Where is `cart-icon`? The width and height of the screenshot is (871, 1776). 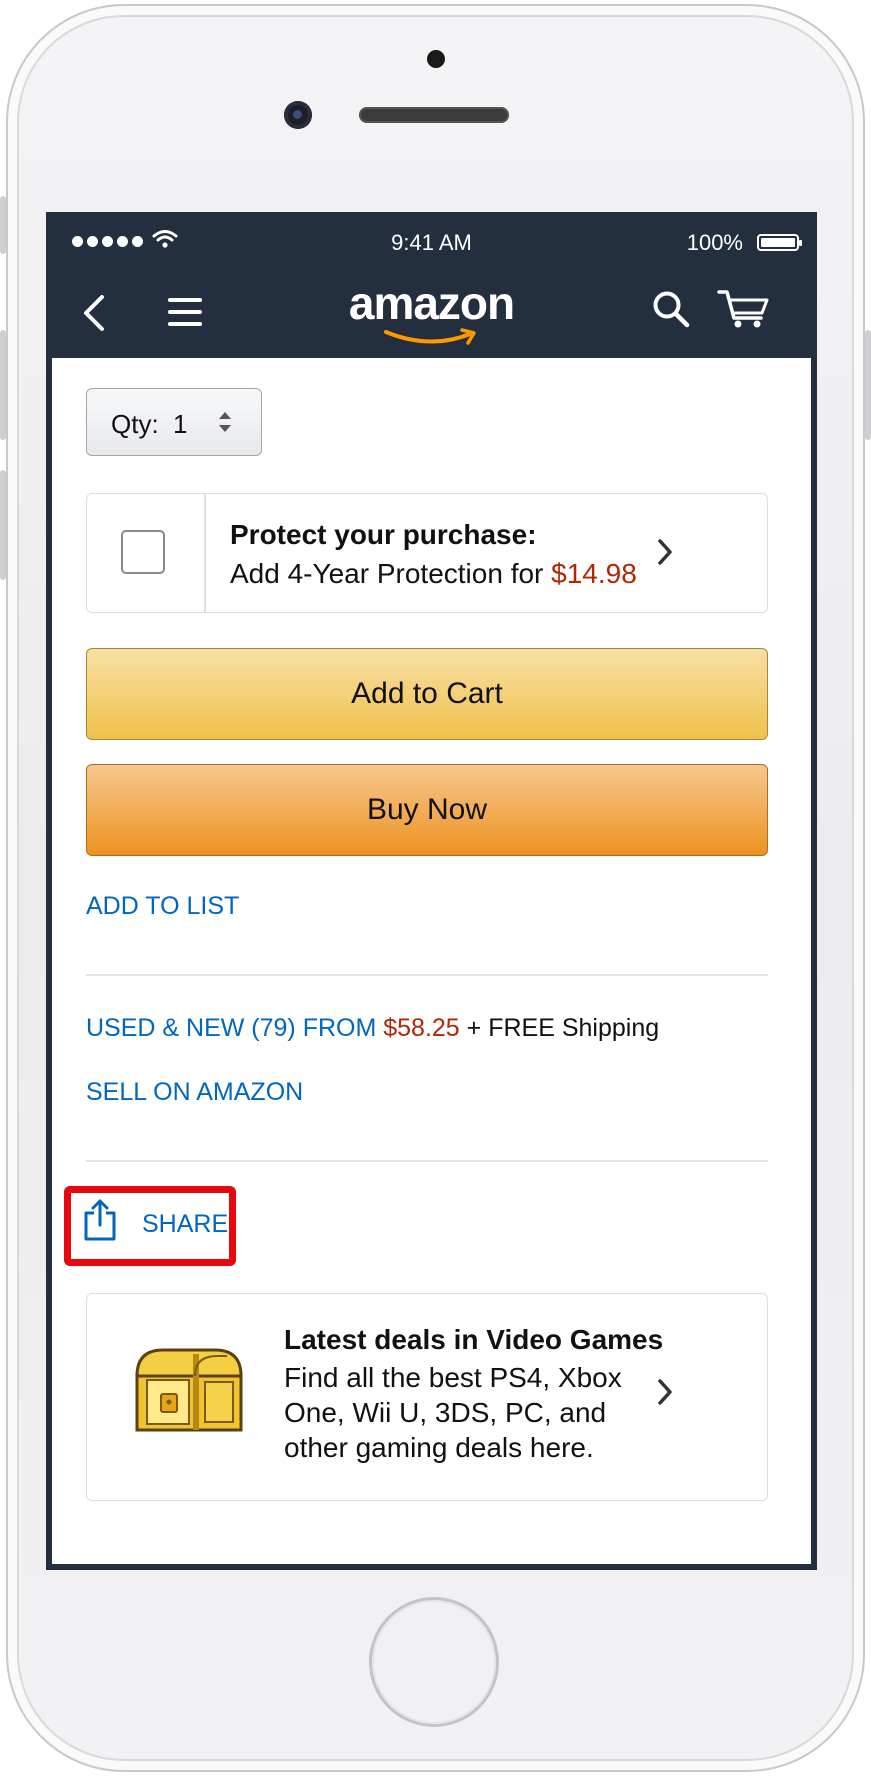 cart-icon is located at coordinates (744, 309).